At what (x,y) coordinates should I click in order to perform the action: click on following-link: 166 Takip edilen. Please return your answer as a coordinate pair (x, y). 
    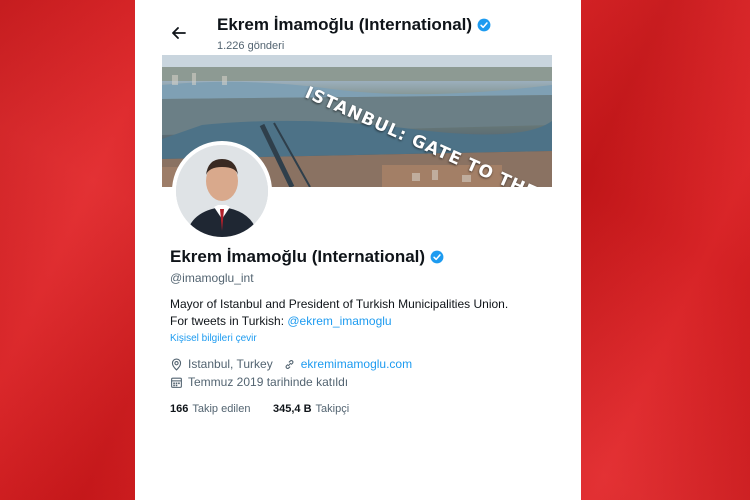
    Looking at the image, I should click on (210, 409).